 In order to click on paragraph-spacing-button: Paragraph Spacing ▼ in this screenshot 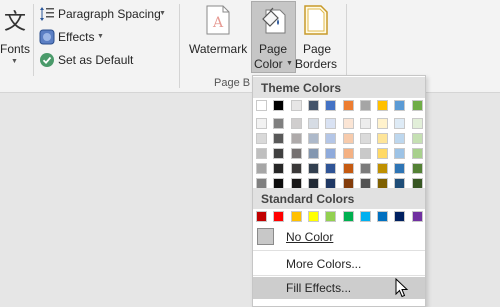, I will do `click(103, 15)`.